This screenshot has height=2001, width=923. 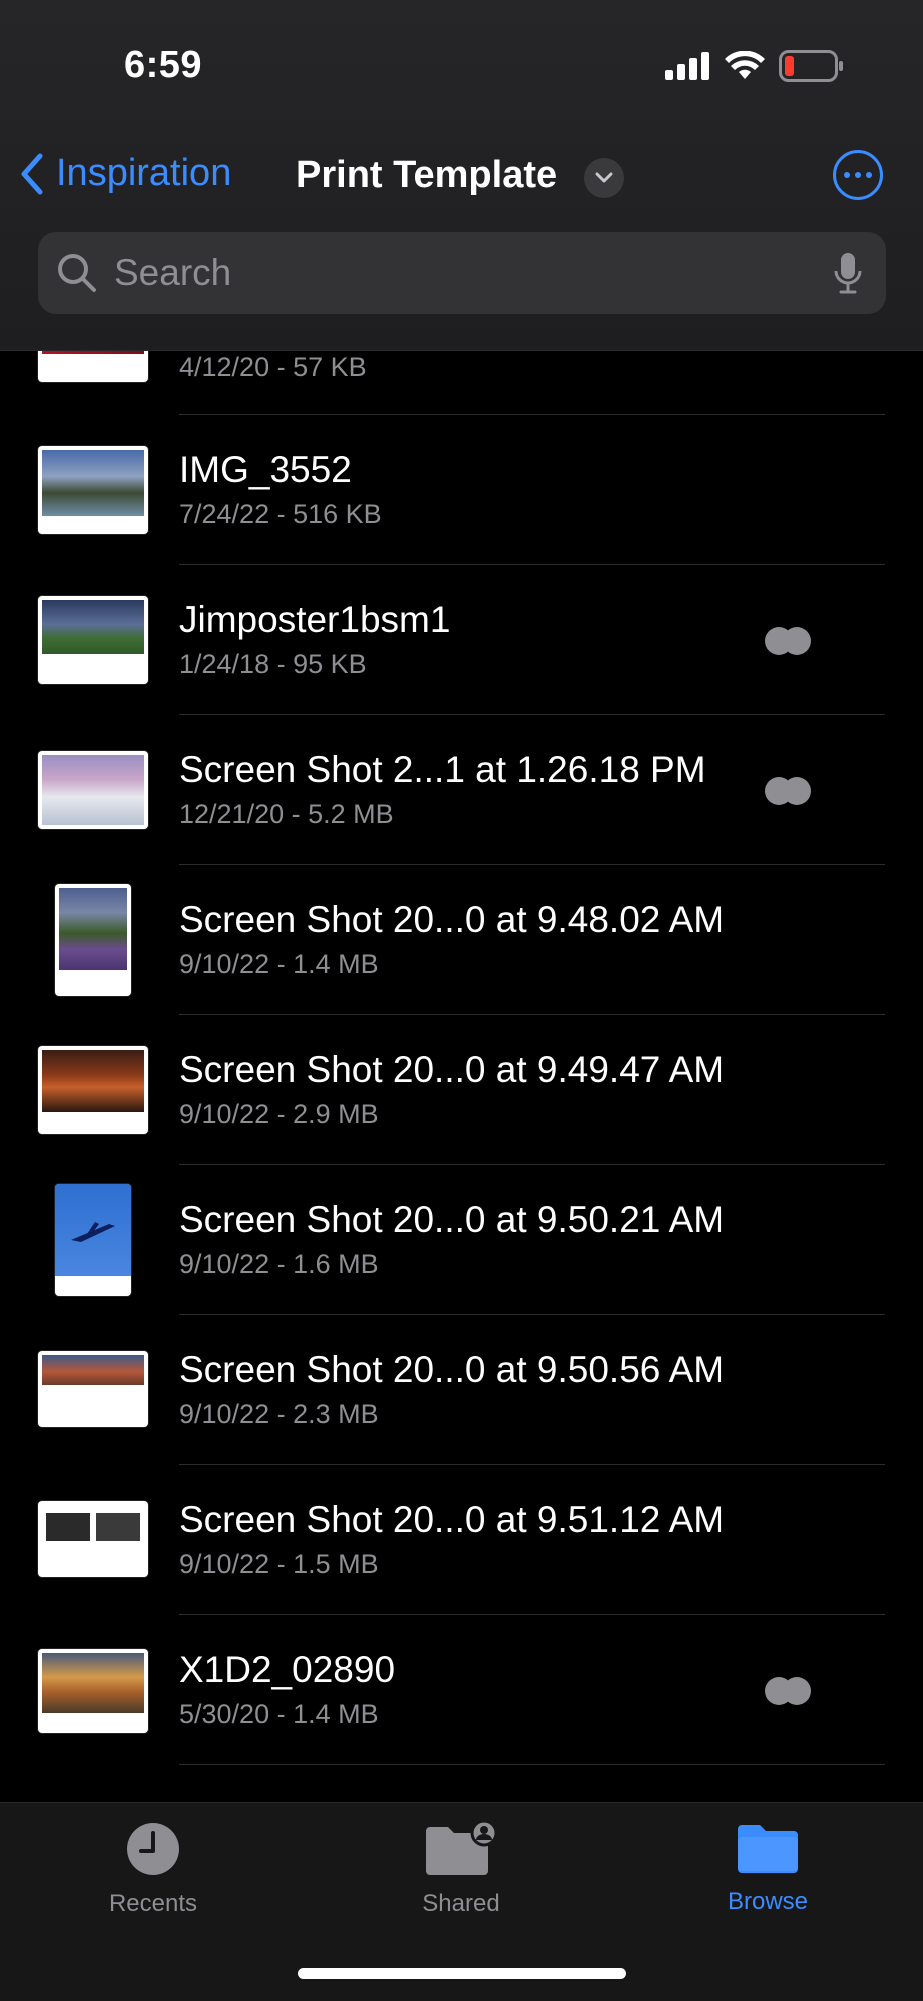 I want to click on title-menu-button, so click(x=604, y=178).